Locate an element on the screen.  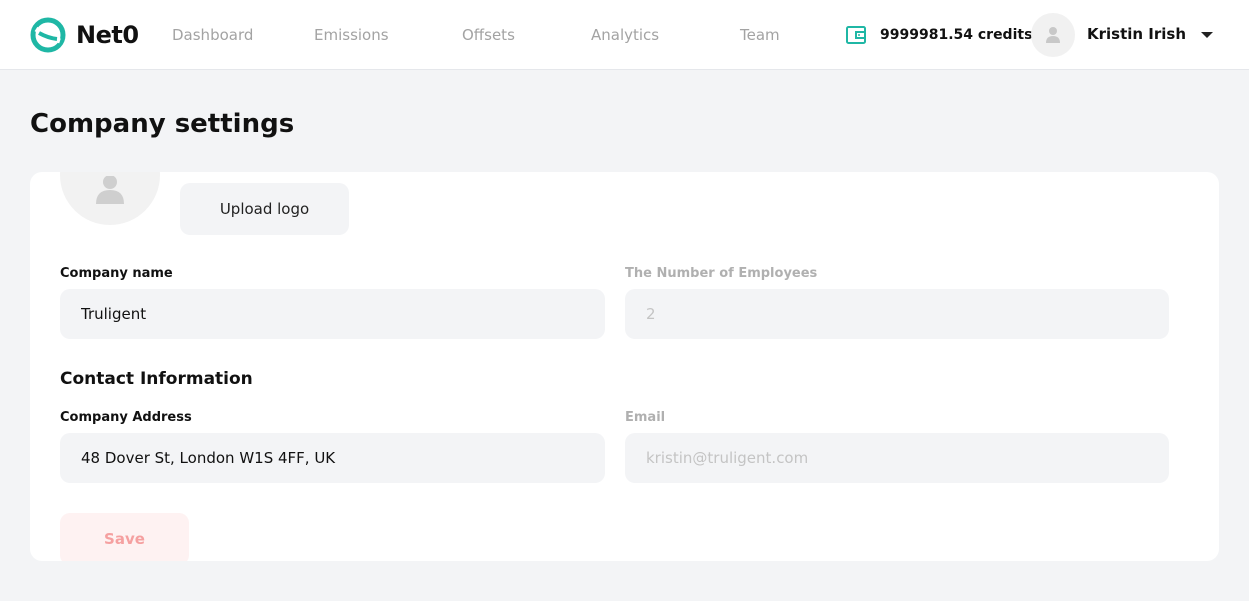
company-name-input is located at coordinates (332, 314).